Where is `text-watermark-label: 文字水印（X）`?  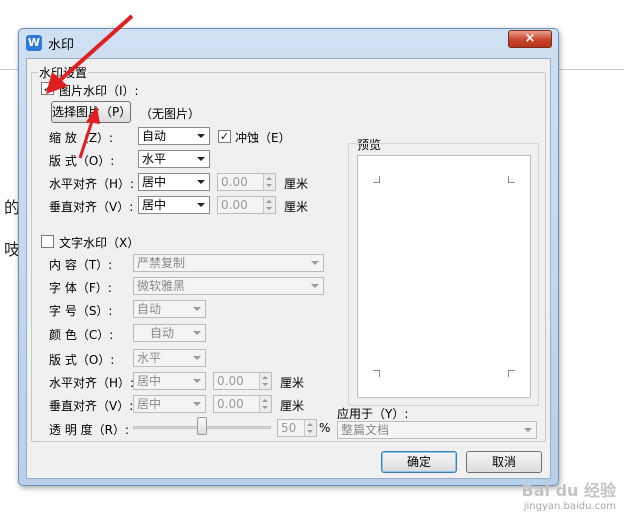
text-watermark-label: 文字水印（X） is located at coordinates (99, 243).